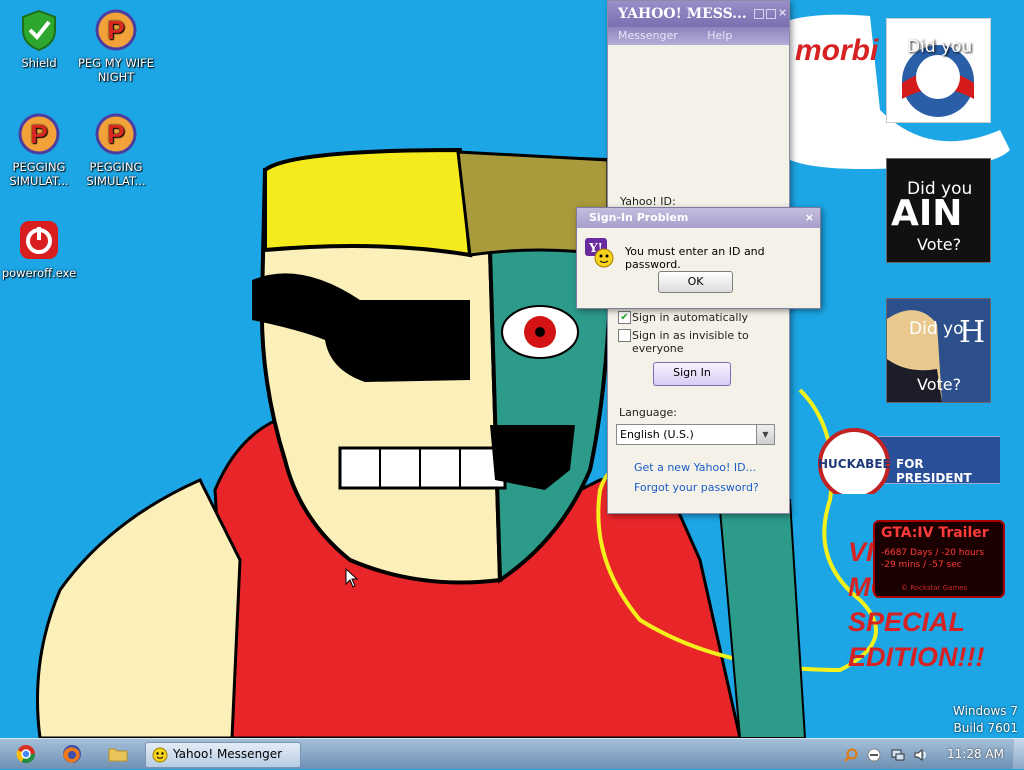 Image resolution: width=1024 pixels, height=770 pixels. What do you see at coordinates (916, 657) in the screenshot?
I see `wallpaper-caption-line: EDITION!!!` at bounding box center [916, 657].